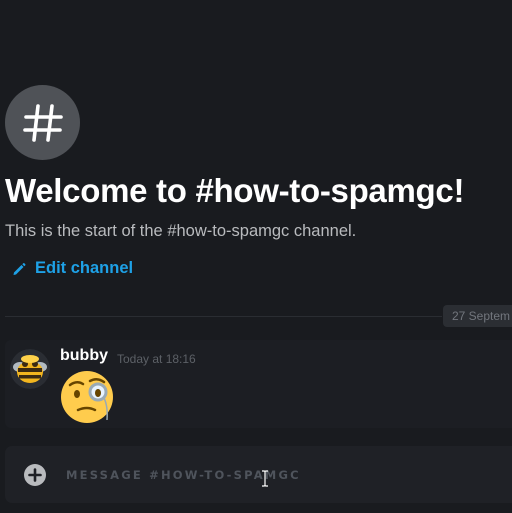 This screenshot has width=512, height=513. What do you see at coordinates (84, 268) in the screenshot?
I see `edit-channel-label: Edit channel` at bounding box center [84, 268].